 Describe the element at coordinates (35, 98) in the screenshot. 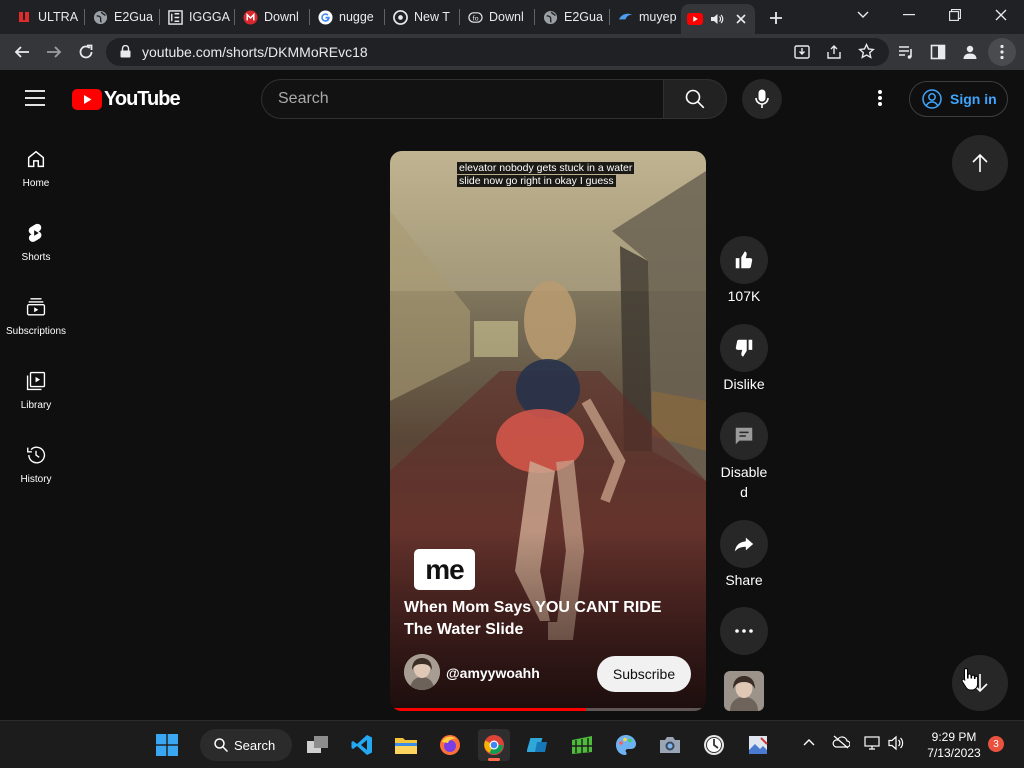

I see `hamburger-menu-icon` at that location.